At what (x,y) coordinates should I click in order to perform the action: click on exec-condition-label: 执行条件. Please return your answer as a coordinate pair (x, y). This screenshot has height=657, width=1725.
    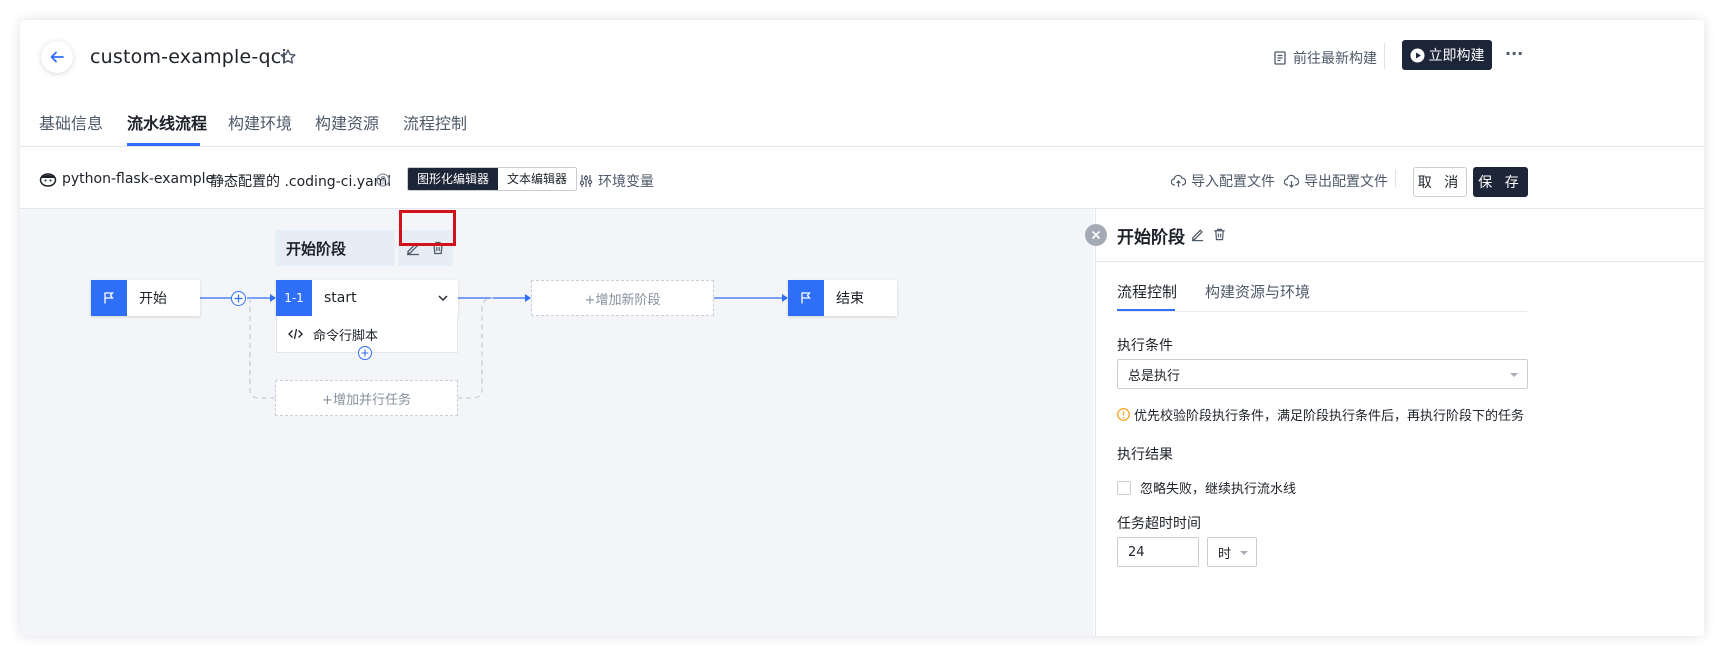
    Looking at the image, I should click on (1145, 346).